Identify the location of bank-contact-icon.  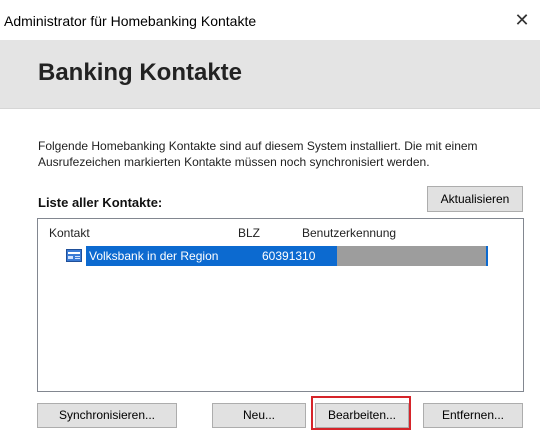
(74, 255).